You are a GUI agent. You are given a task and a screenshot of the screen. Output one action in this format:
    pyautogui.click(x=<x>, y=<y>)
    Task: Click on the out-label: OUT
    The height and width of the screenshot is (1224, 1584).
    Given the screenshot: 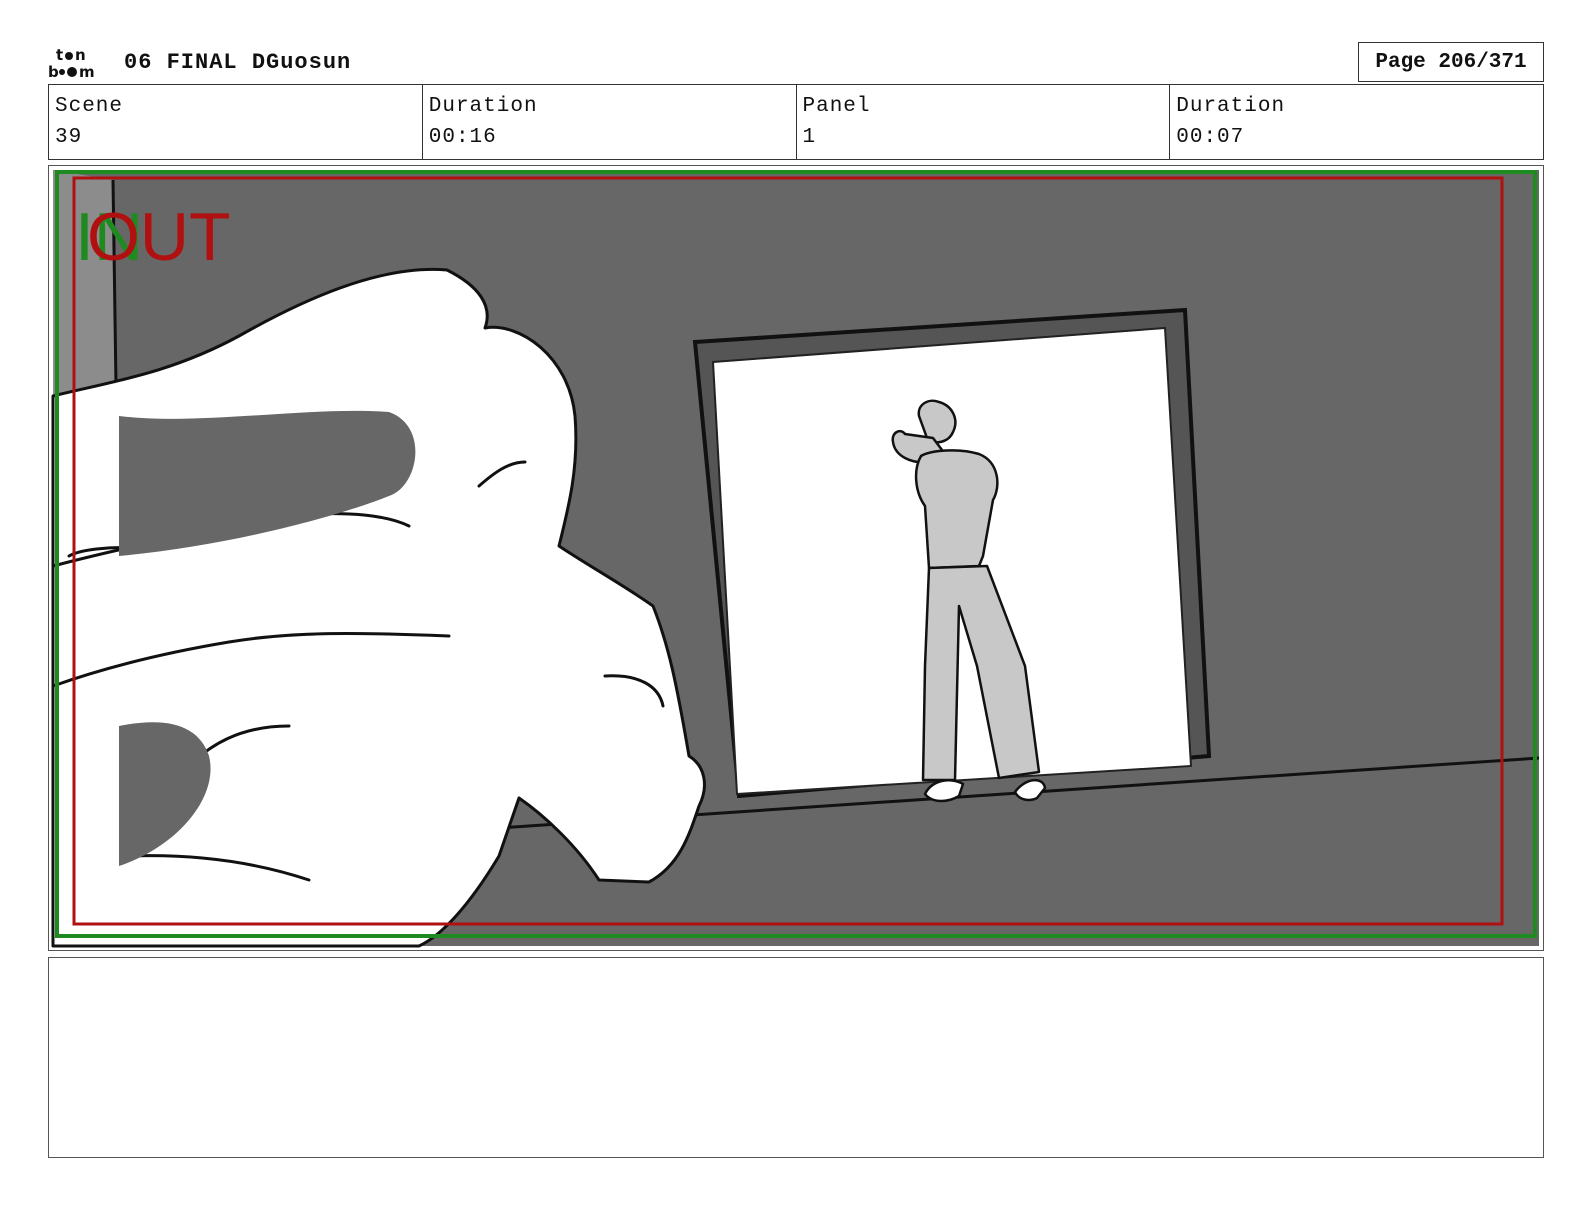 What is the action you would take?
    pyautogui.click(x=159, y=237)
    